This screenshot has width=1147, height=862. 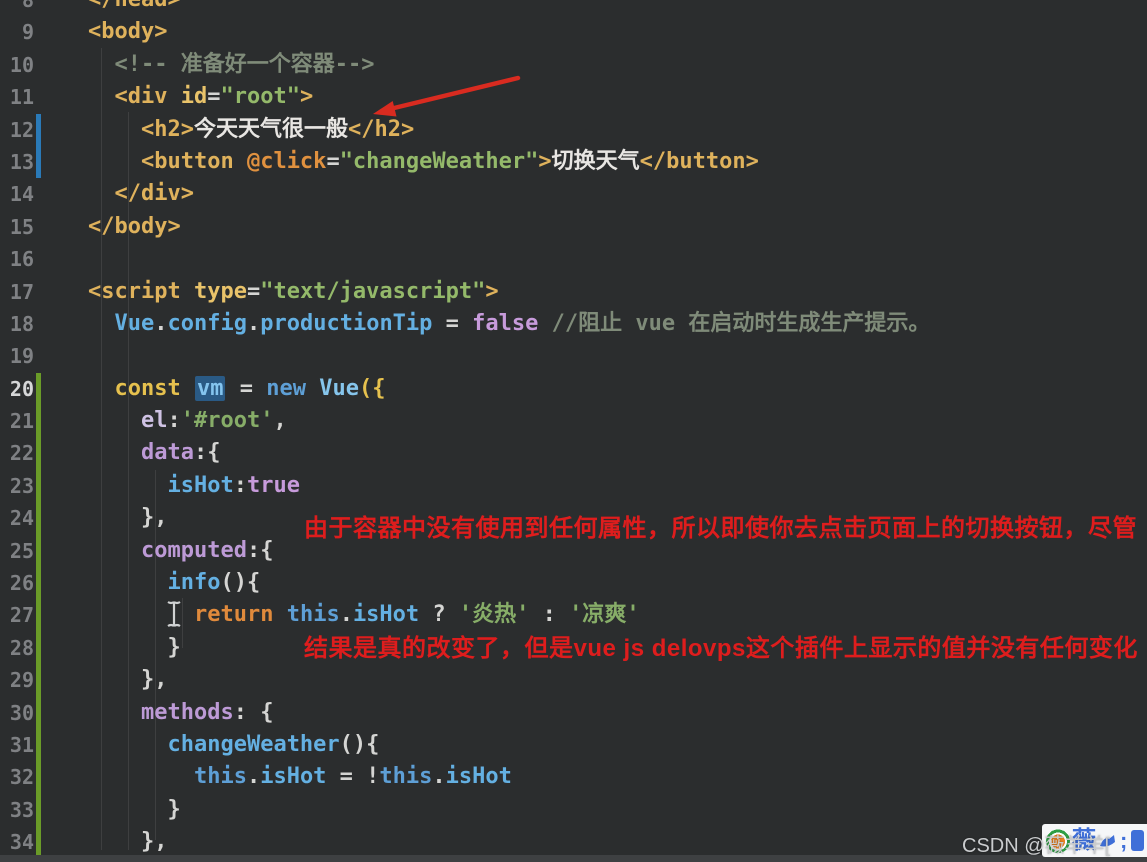 What do you see at coordinates (617, 65) in the screenshot?
I see `code-text: <!-- 准备好一个容器-->` at bounding box center [617, 65].